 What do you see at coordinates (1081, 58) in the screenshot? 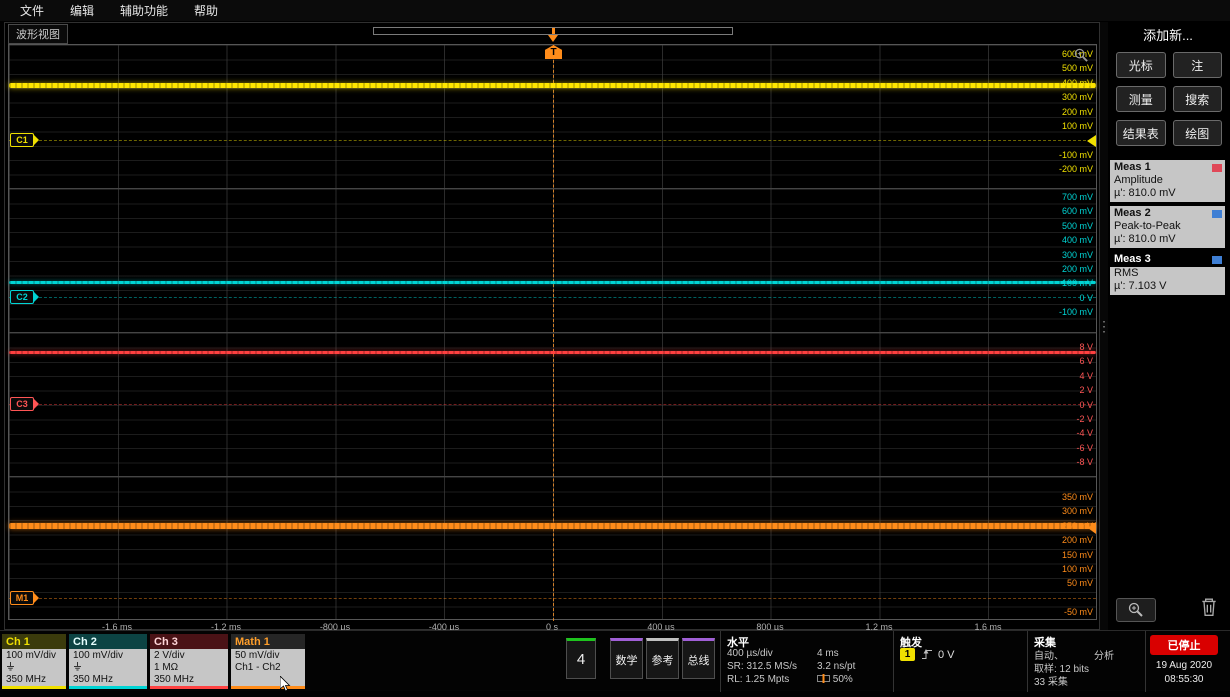
I see `zoom-icon` at bounding box center [1081, 58].